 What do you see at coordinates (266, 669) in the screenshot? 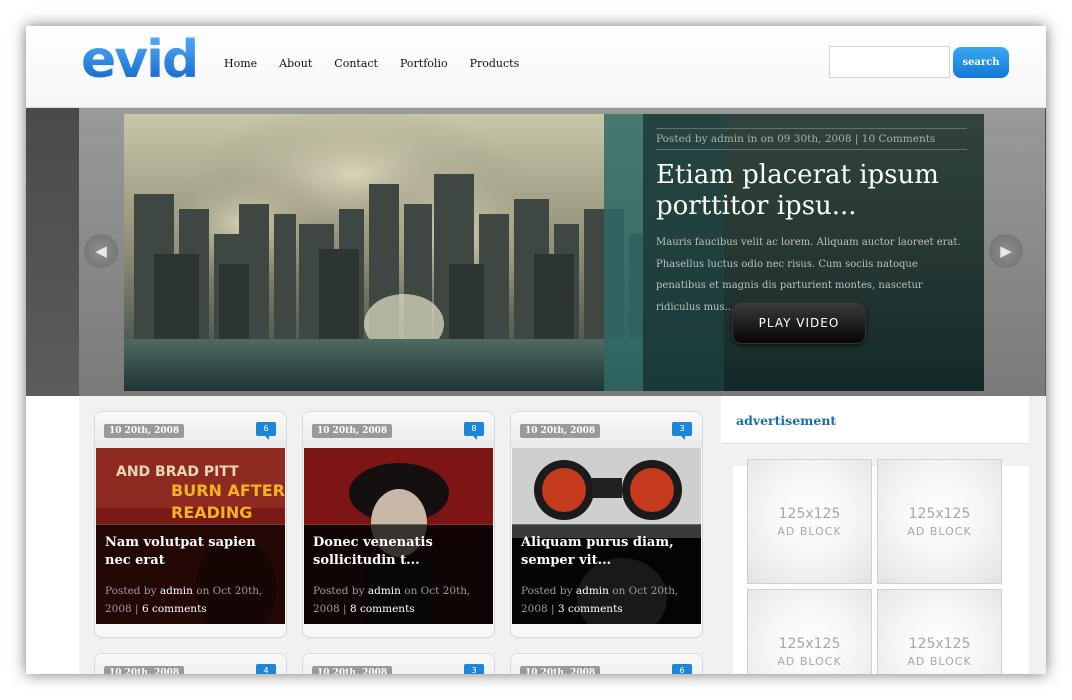
I see `comment-count-icon: 4` at bounding box center [266, 669].